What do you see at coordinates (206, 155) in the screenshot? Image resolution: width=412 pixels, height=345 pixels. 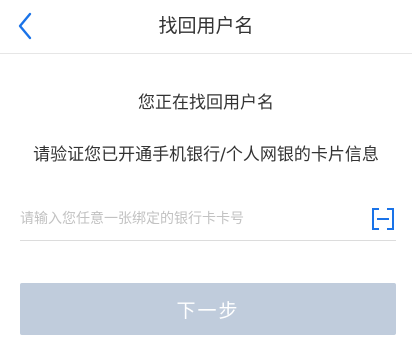 I see `instruction-text: 请验证您已开通手机银行/个人网银的卡片信息` at bounding box center [206, 155].